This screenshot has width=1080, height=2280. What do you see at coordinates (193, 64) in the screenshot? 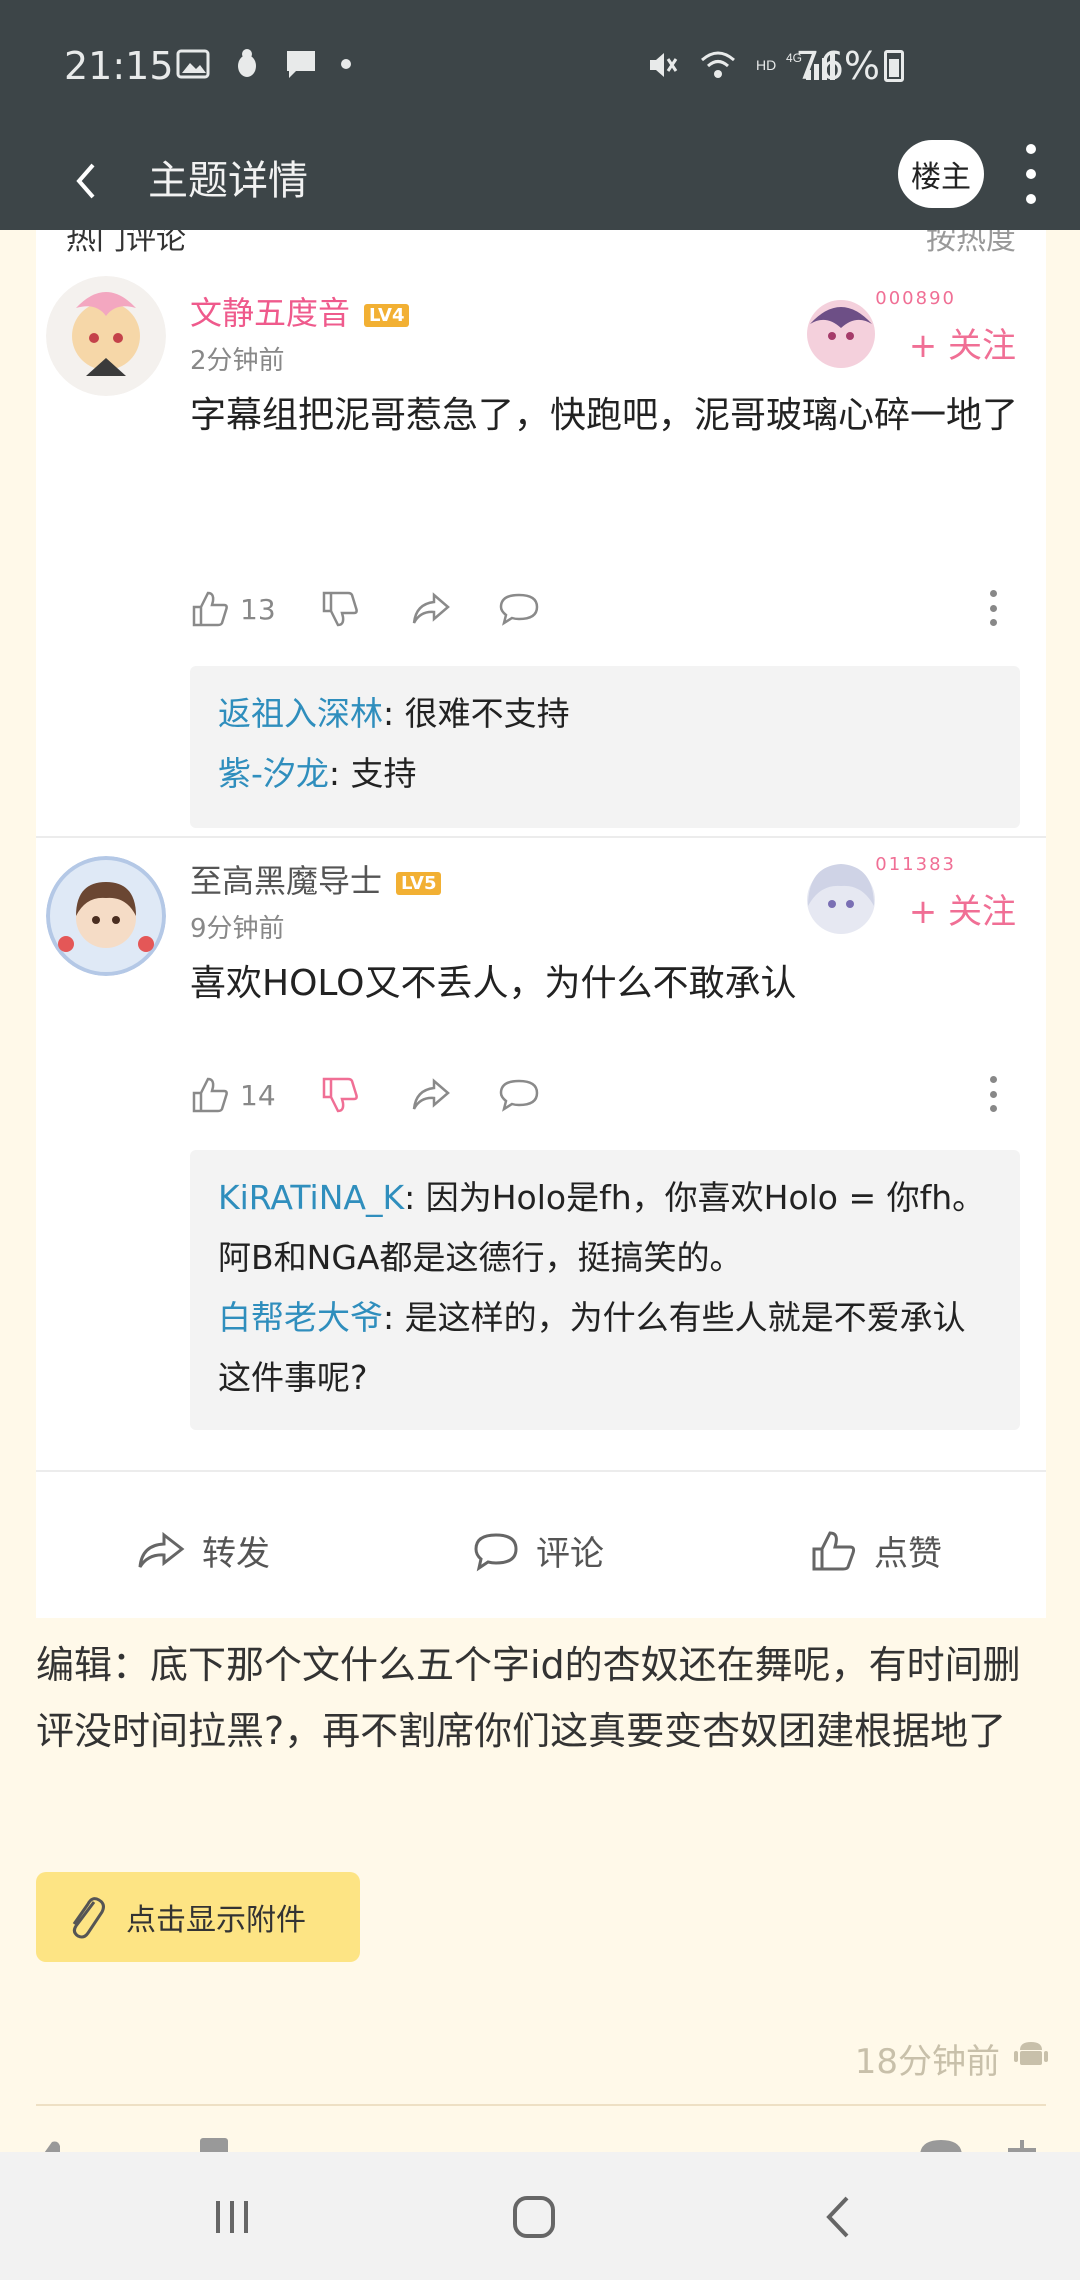
I see `image-icon` at bounding box center [193, 64].